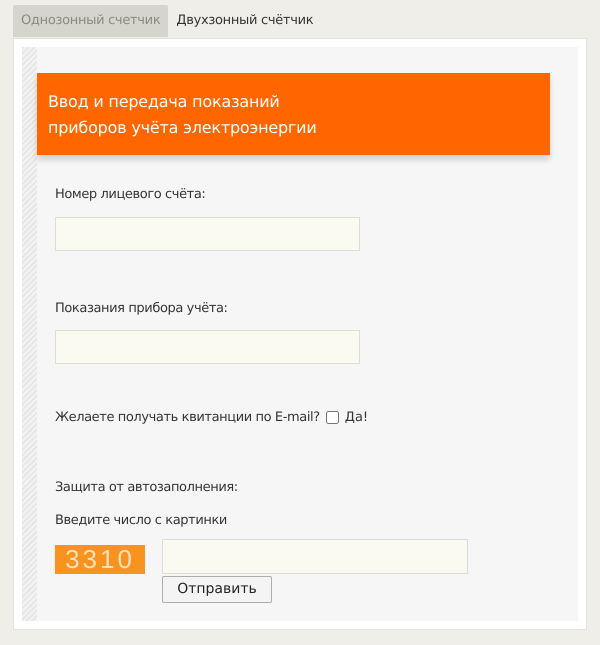 This screenshot has height=645, width=600. I want to click on checkbox-label: Да!, so click(356, 418).